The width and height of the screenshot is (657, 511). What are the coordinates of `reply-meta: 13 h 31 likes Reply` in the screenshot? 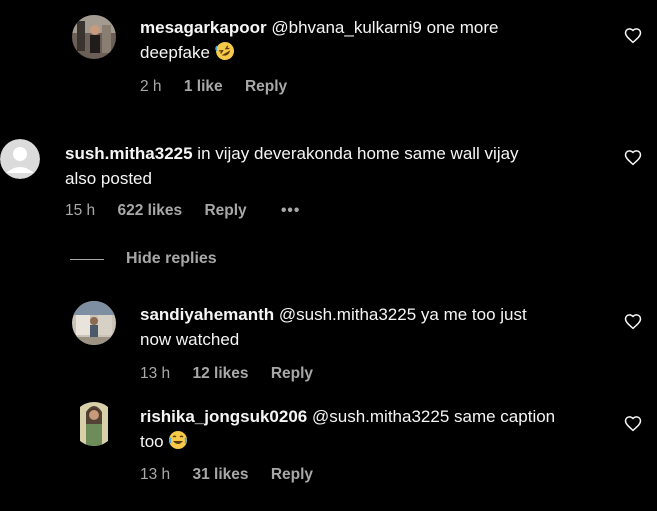 It's located at (235, 475).